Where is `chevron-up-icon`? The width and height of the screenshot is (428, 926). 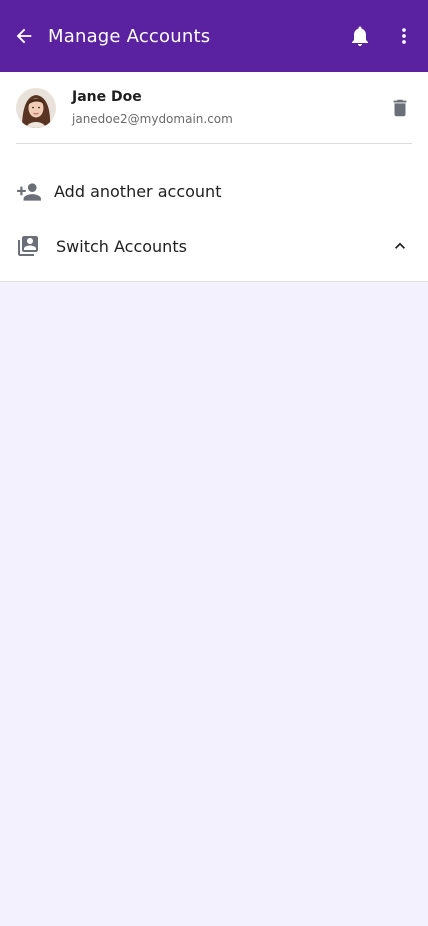
chevron-up-icon is located at coordinates (400, 245).